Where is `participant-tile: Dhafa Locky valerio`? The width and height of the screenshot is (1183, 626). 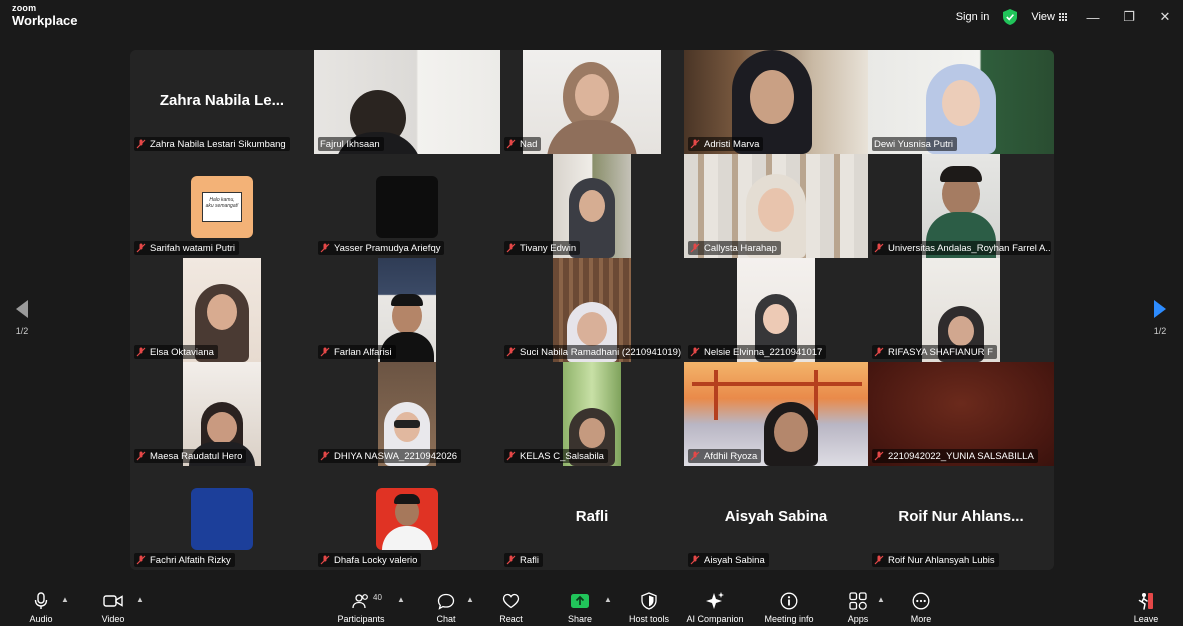 participant-tile: Dhafa Locky valerio is located at coordinates (407, 518).